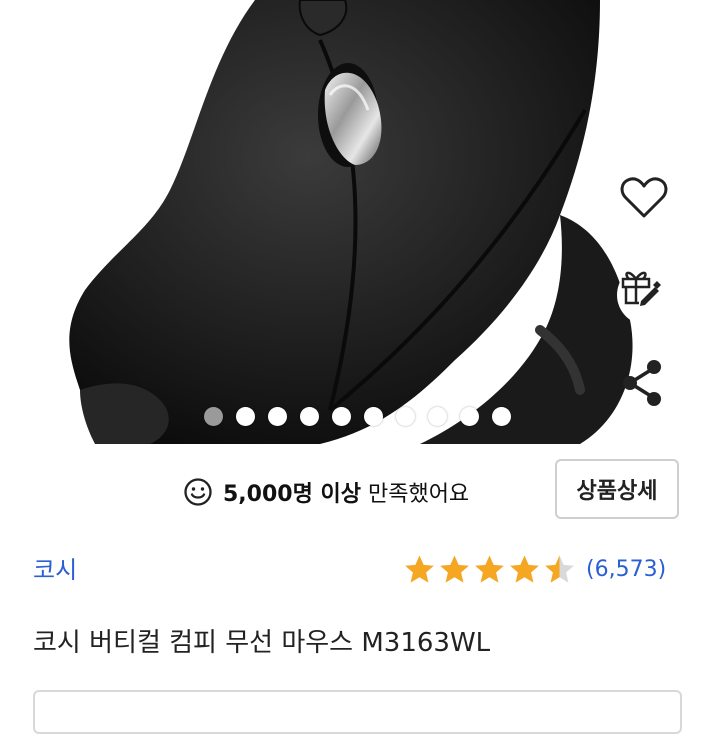 The width and height of the screenshot is (714, 734). I want to click on satisfaction-line: 5,000명 이상 만족했어요, so click(326, 492).